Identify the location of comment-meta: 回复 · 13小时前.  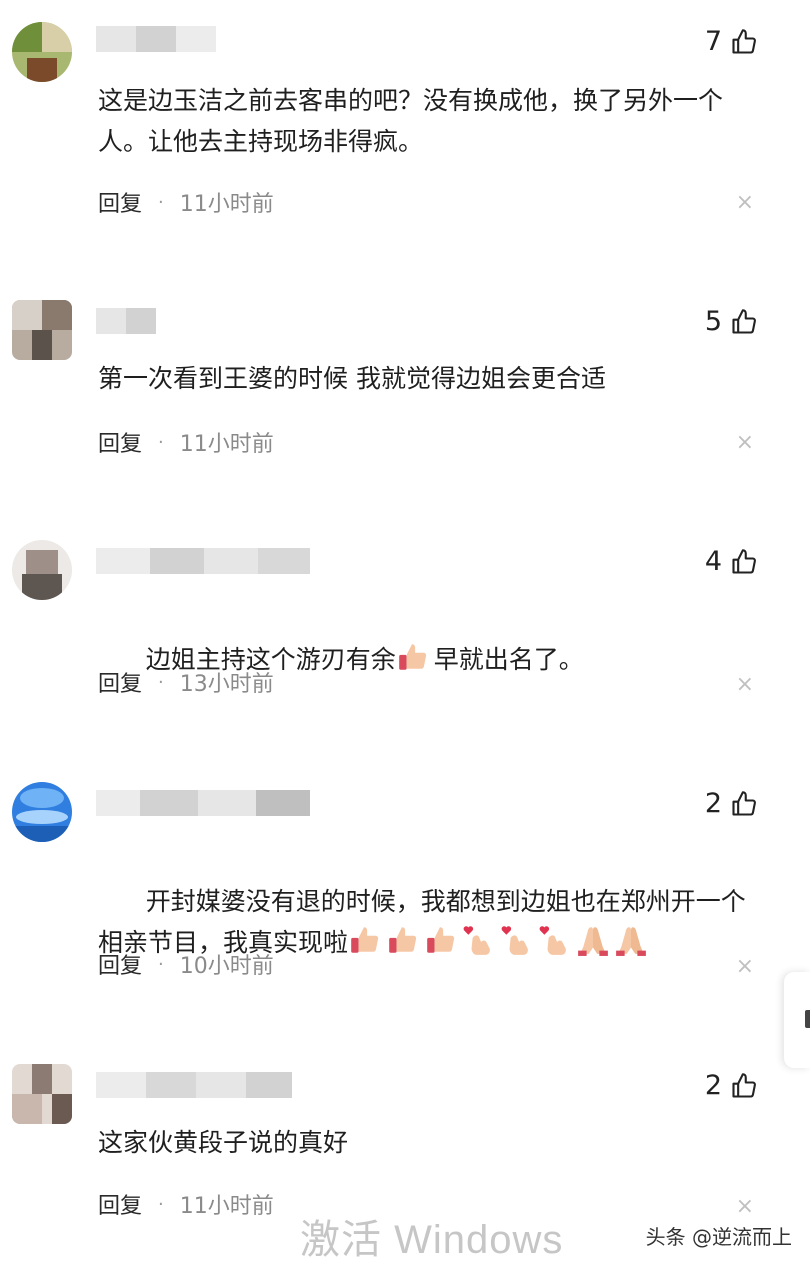
(186, 682).